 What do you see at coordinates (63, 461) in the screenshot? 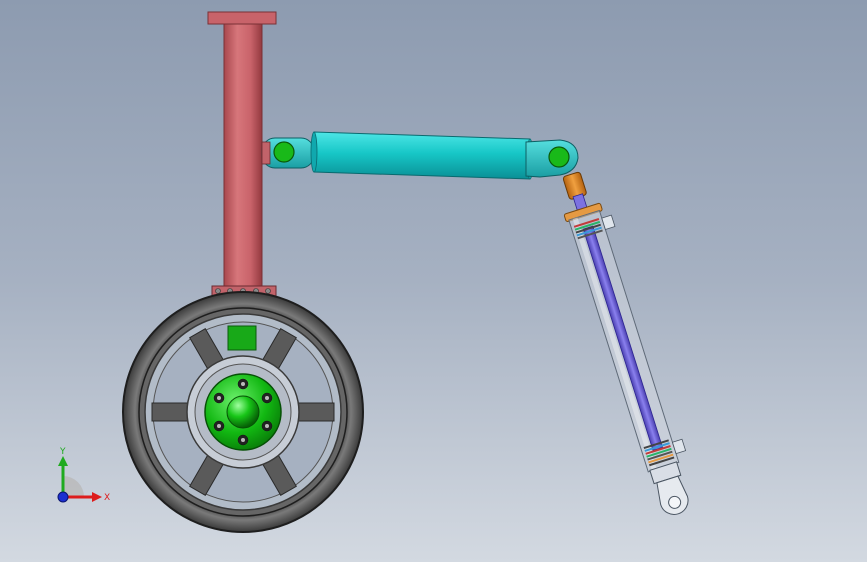
I see `triad-y-arrow` at bounding box center [63, 461].